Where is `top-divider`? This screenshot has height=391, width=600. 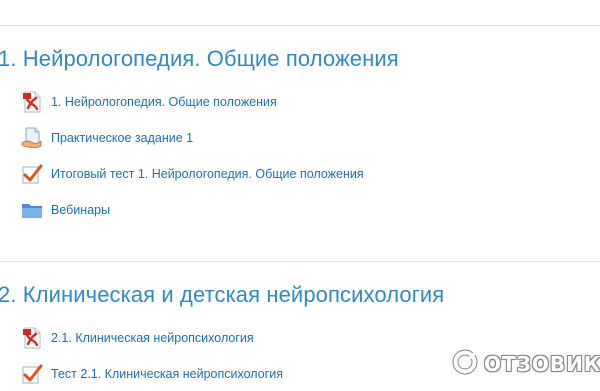 top-divider is located at coordinates (300, 25).